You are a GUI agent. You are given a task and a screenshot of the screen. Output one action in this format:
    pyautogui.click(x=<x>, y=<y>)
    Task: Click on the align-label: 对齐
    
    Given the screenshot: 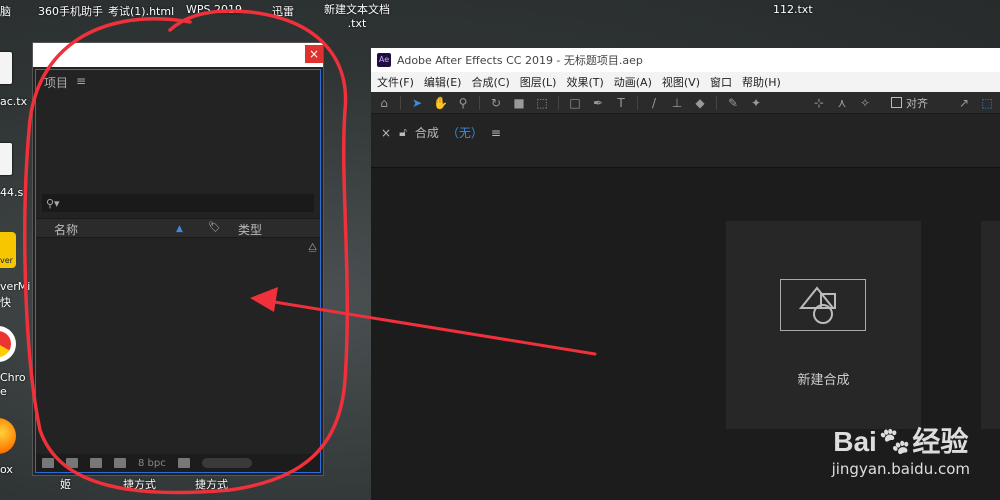 What is the action you would take?
    pyautogui.click(x=917, y=103)
    